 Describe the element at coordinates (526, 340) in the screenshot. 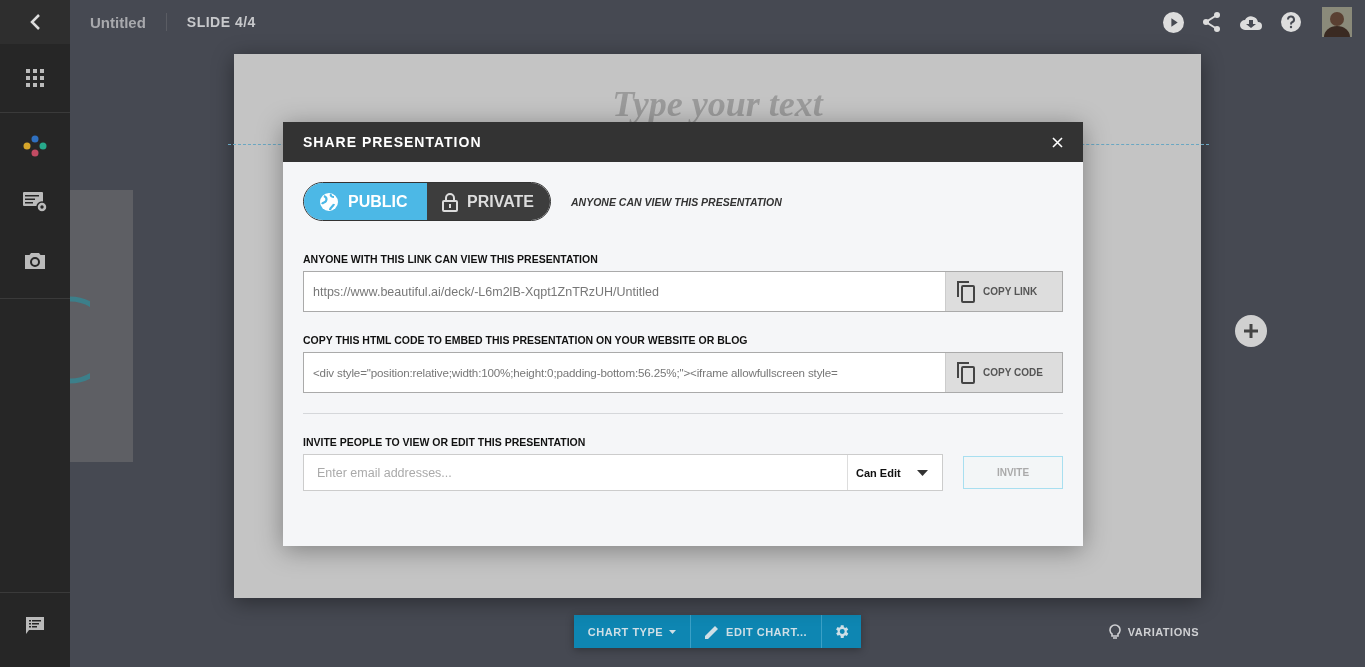

I see `embed-label: COPY THIS HTML CODE TO EMBED THIS PRESENTATION ON YOUR WEBSITE OR BLOG` at that location.